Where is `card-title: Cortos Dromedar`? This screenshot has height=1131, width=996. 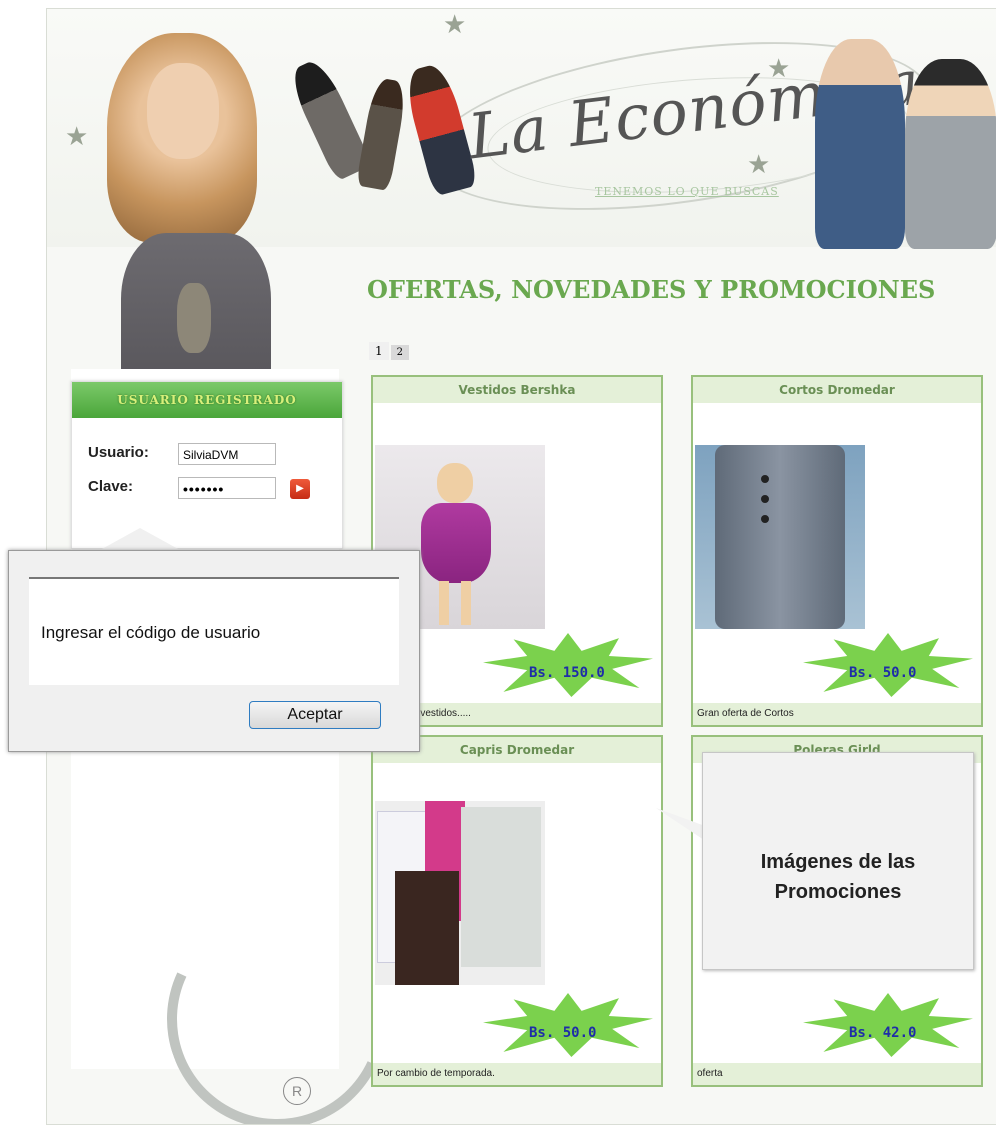 card-title: Cortos Dromedar is located at coordinates (837, 390).